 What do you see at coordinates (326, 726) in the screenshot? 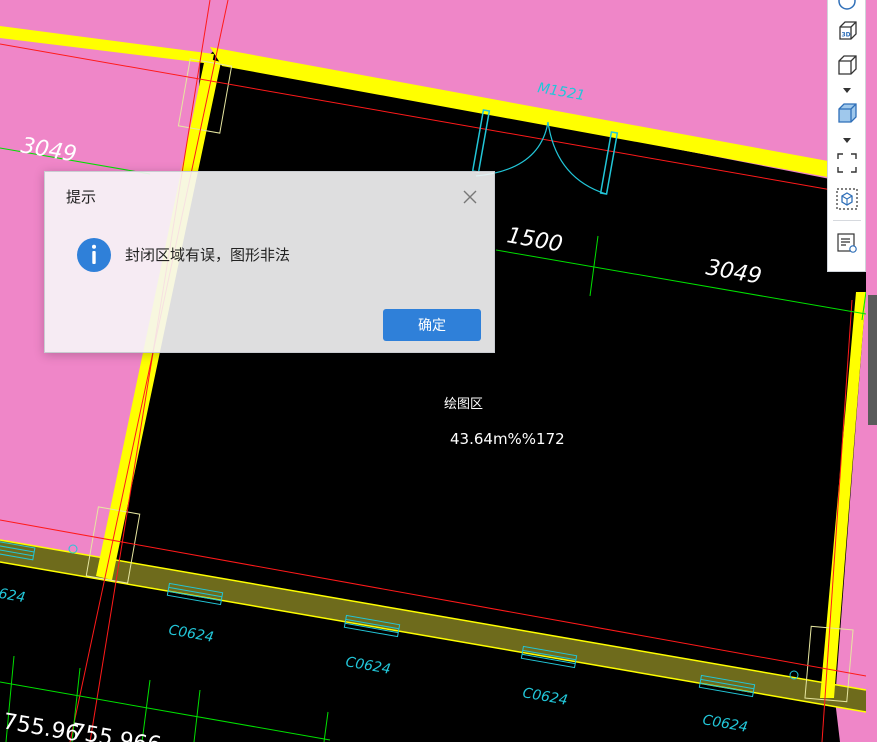
I see `dim-tick-b5` at bounding box center [326, 726].